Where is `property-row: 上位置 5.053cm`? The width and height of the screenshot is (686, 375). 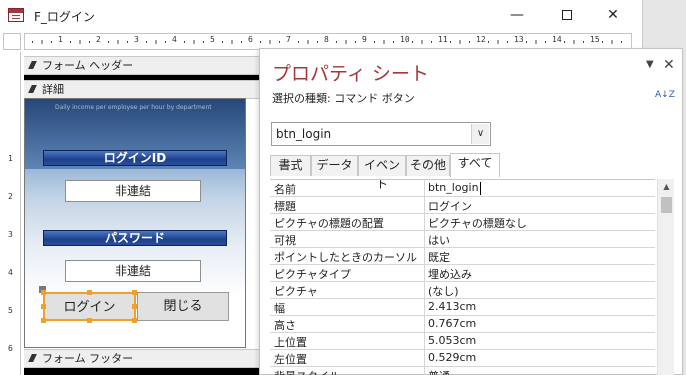
property-row: 上位置 5.053cm is located at coordinates (462, 341).